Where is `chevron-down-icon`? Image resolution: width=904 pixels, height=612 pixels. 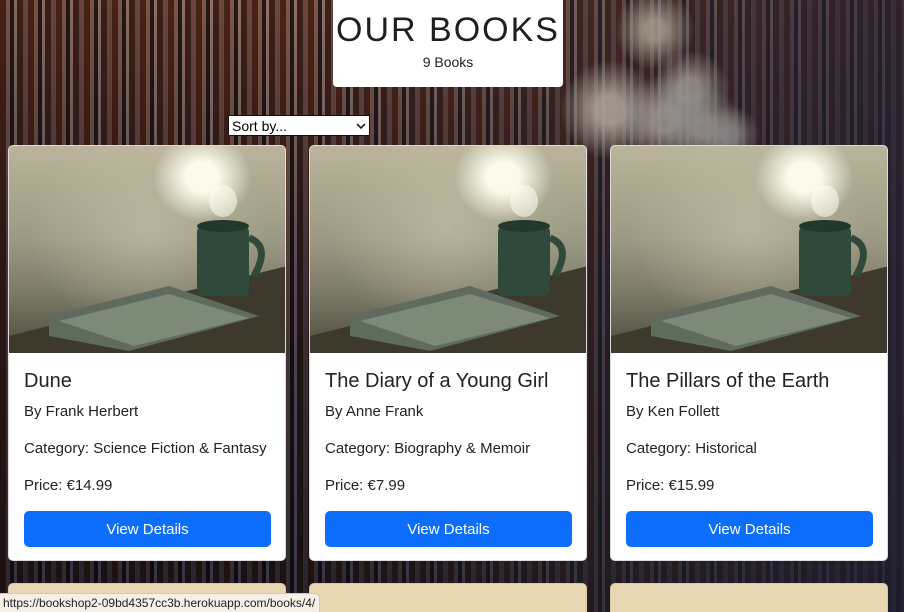 chevron-down-icon is located at coordinates (361, 125).